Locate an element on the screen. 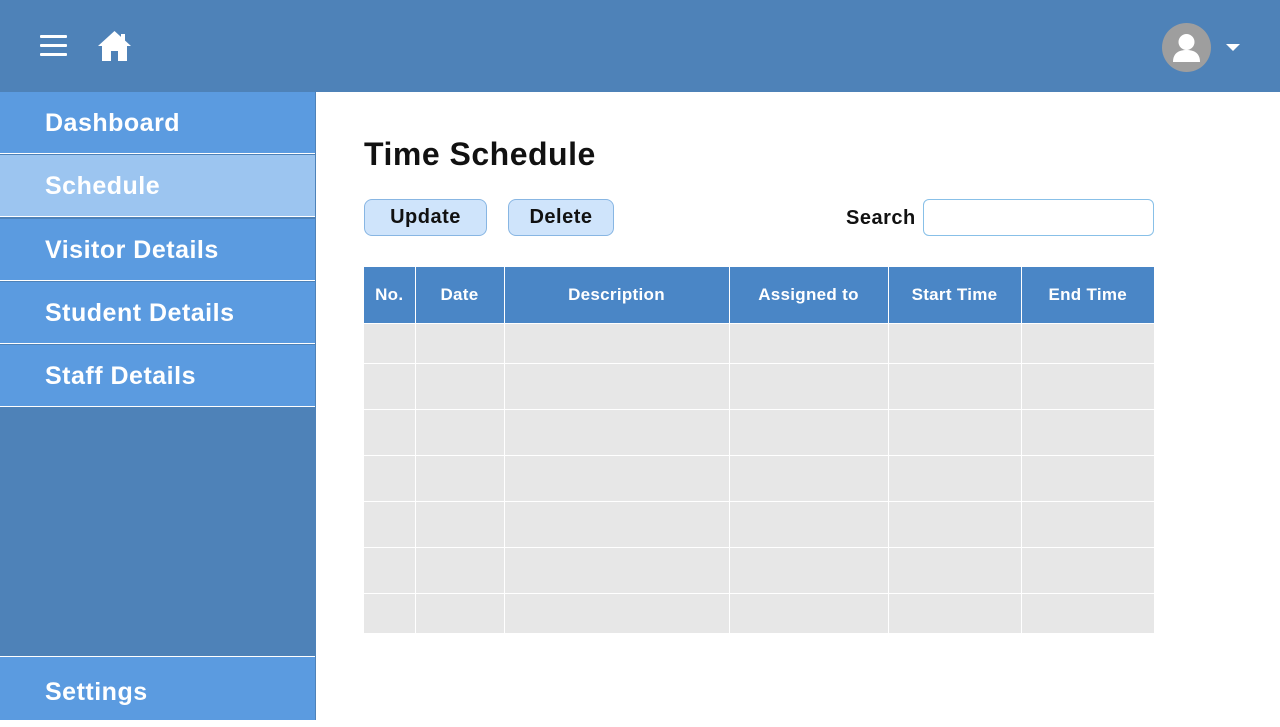  search-input is located at coordinates (1038, 217).